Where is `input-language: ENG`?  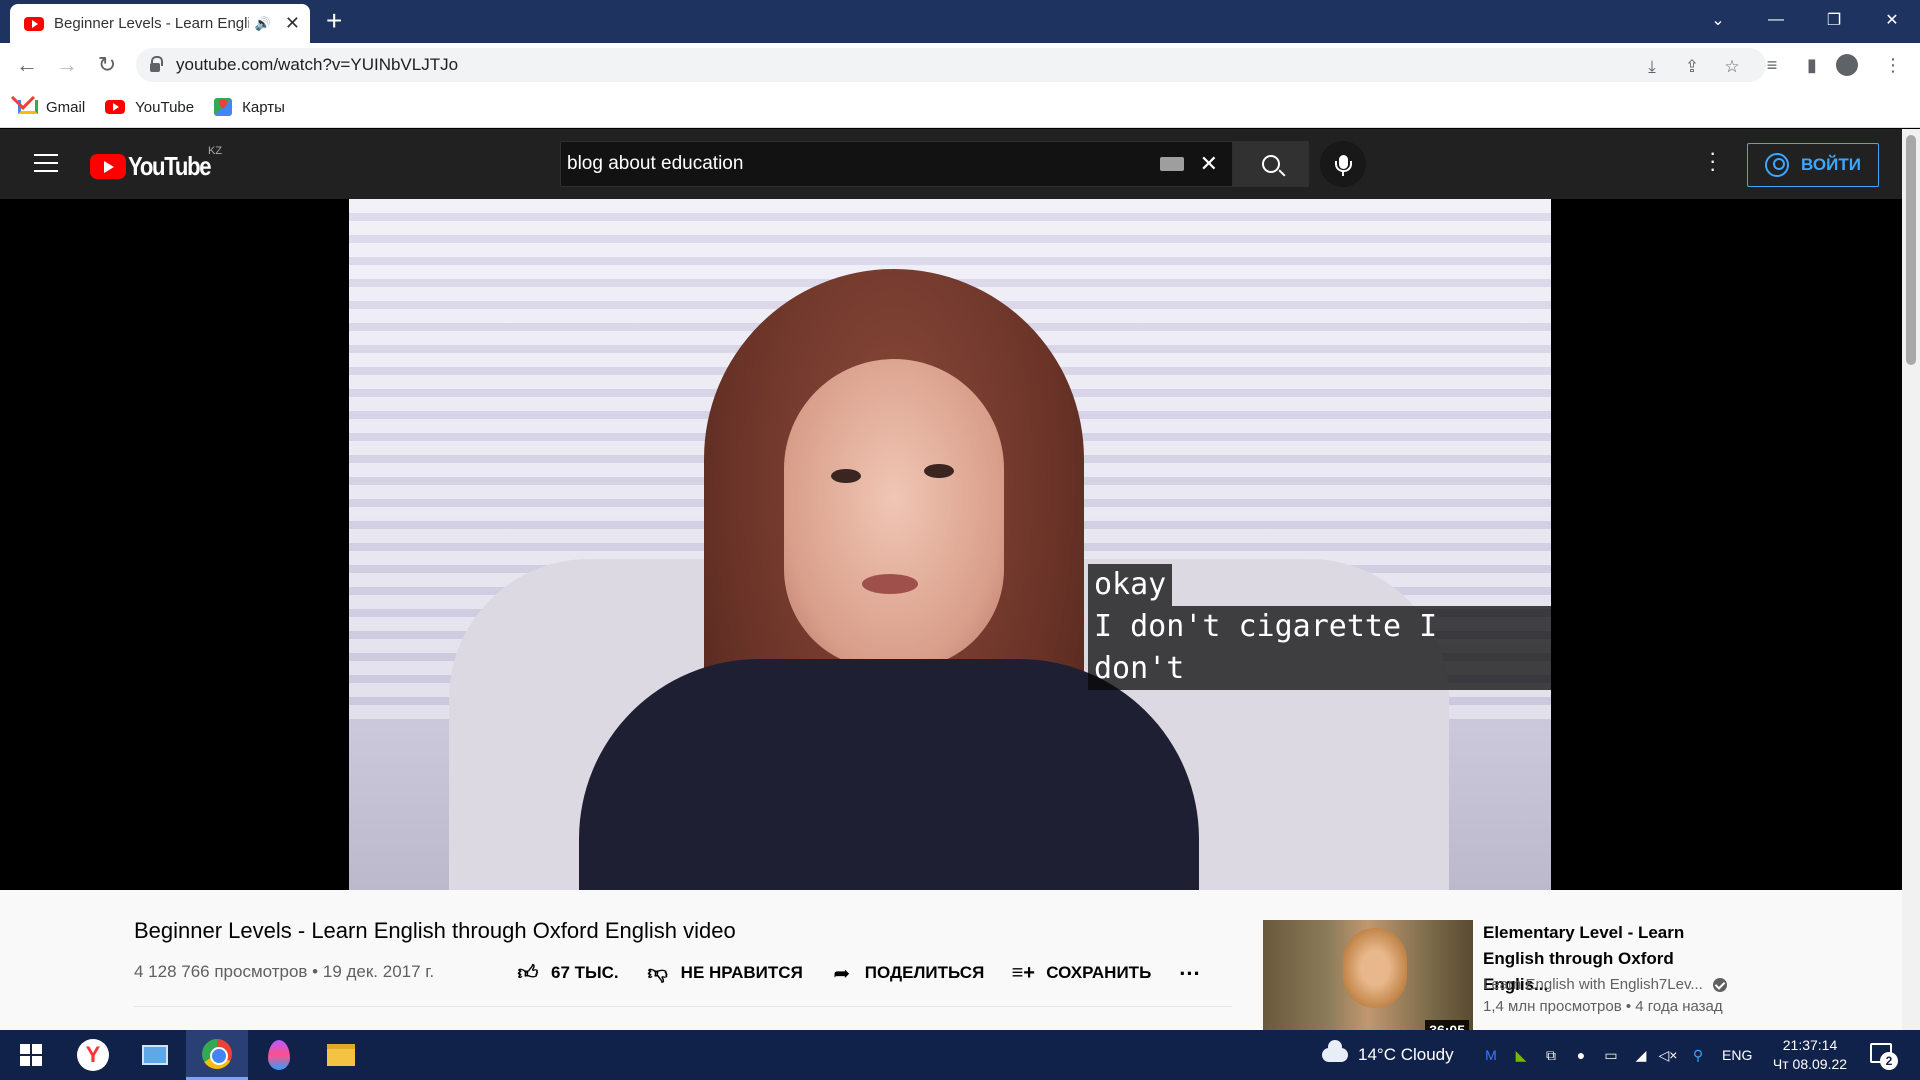
input-language: ENG is located at coordinates (1737, 1055).